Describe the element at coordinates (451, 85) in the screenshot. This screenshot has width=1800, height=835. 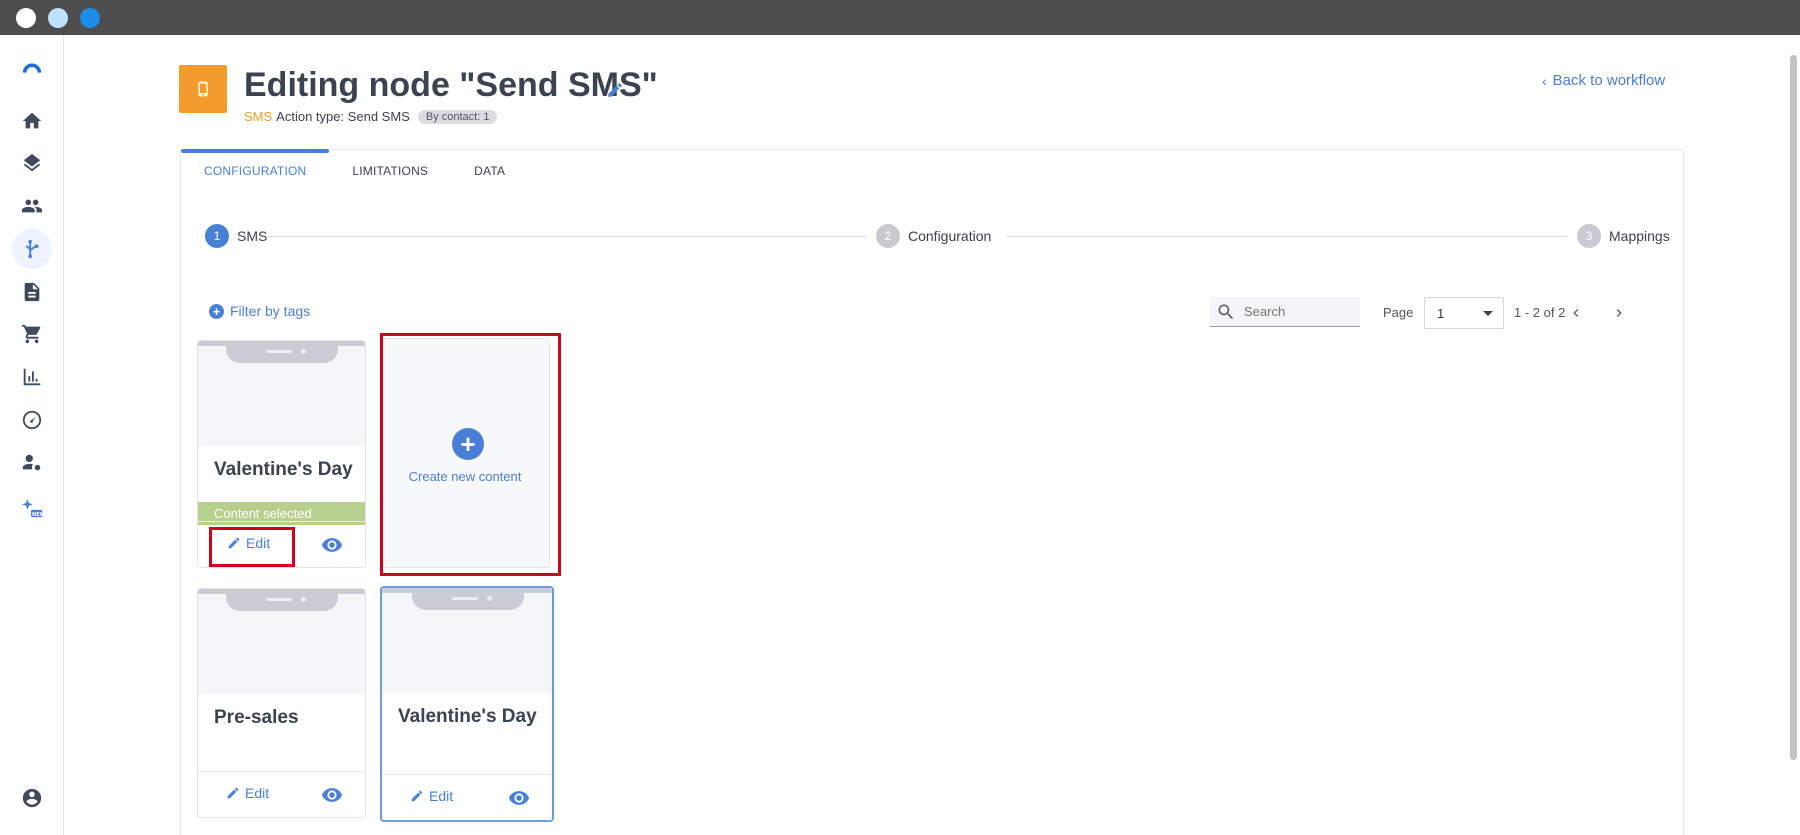
I see `page-title: Editing node "Send SMS"` at that location.